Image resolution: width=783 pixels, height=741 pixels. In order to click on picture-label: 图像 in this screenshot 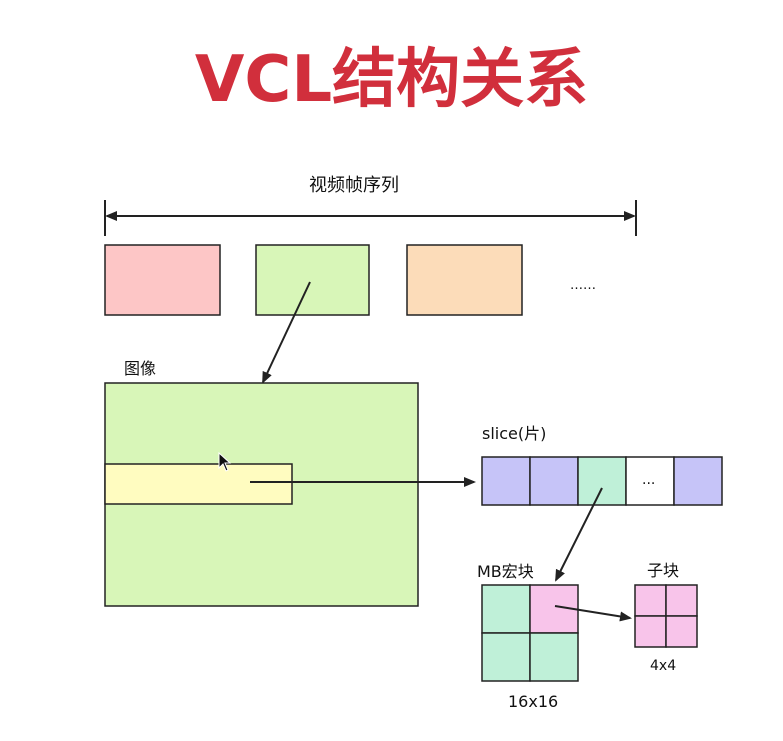, I will do `click(140, 368)`.